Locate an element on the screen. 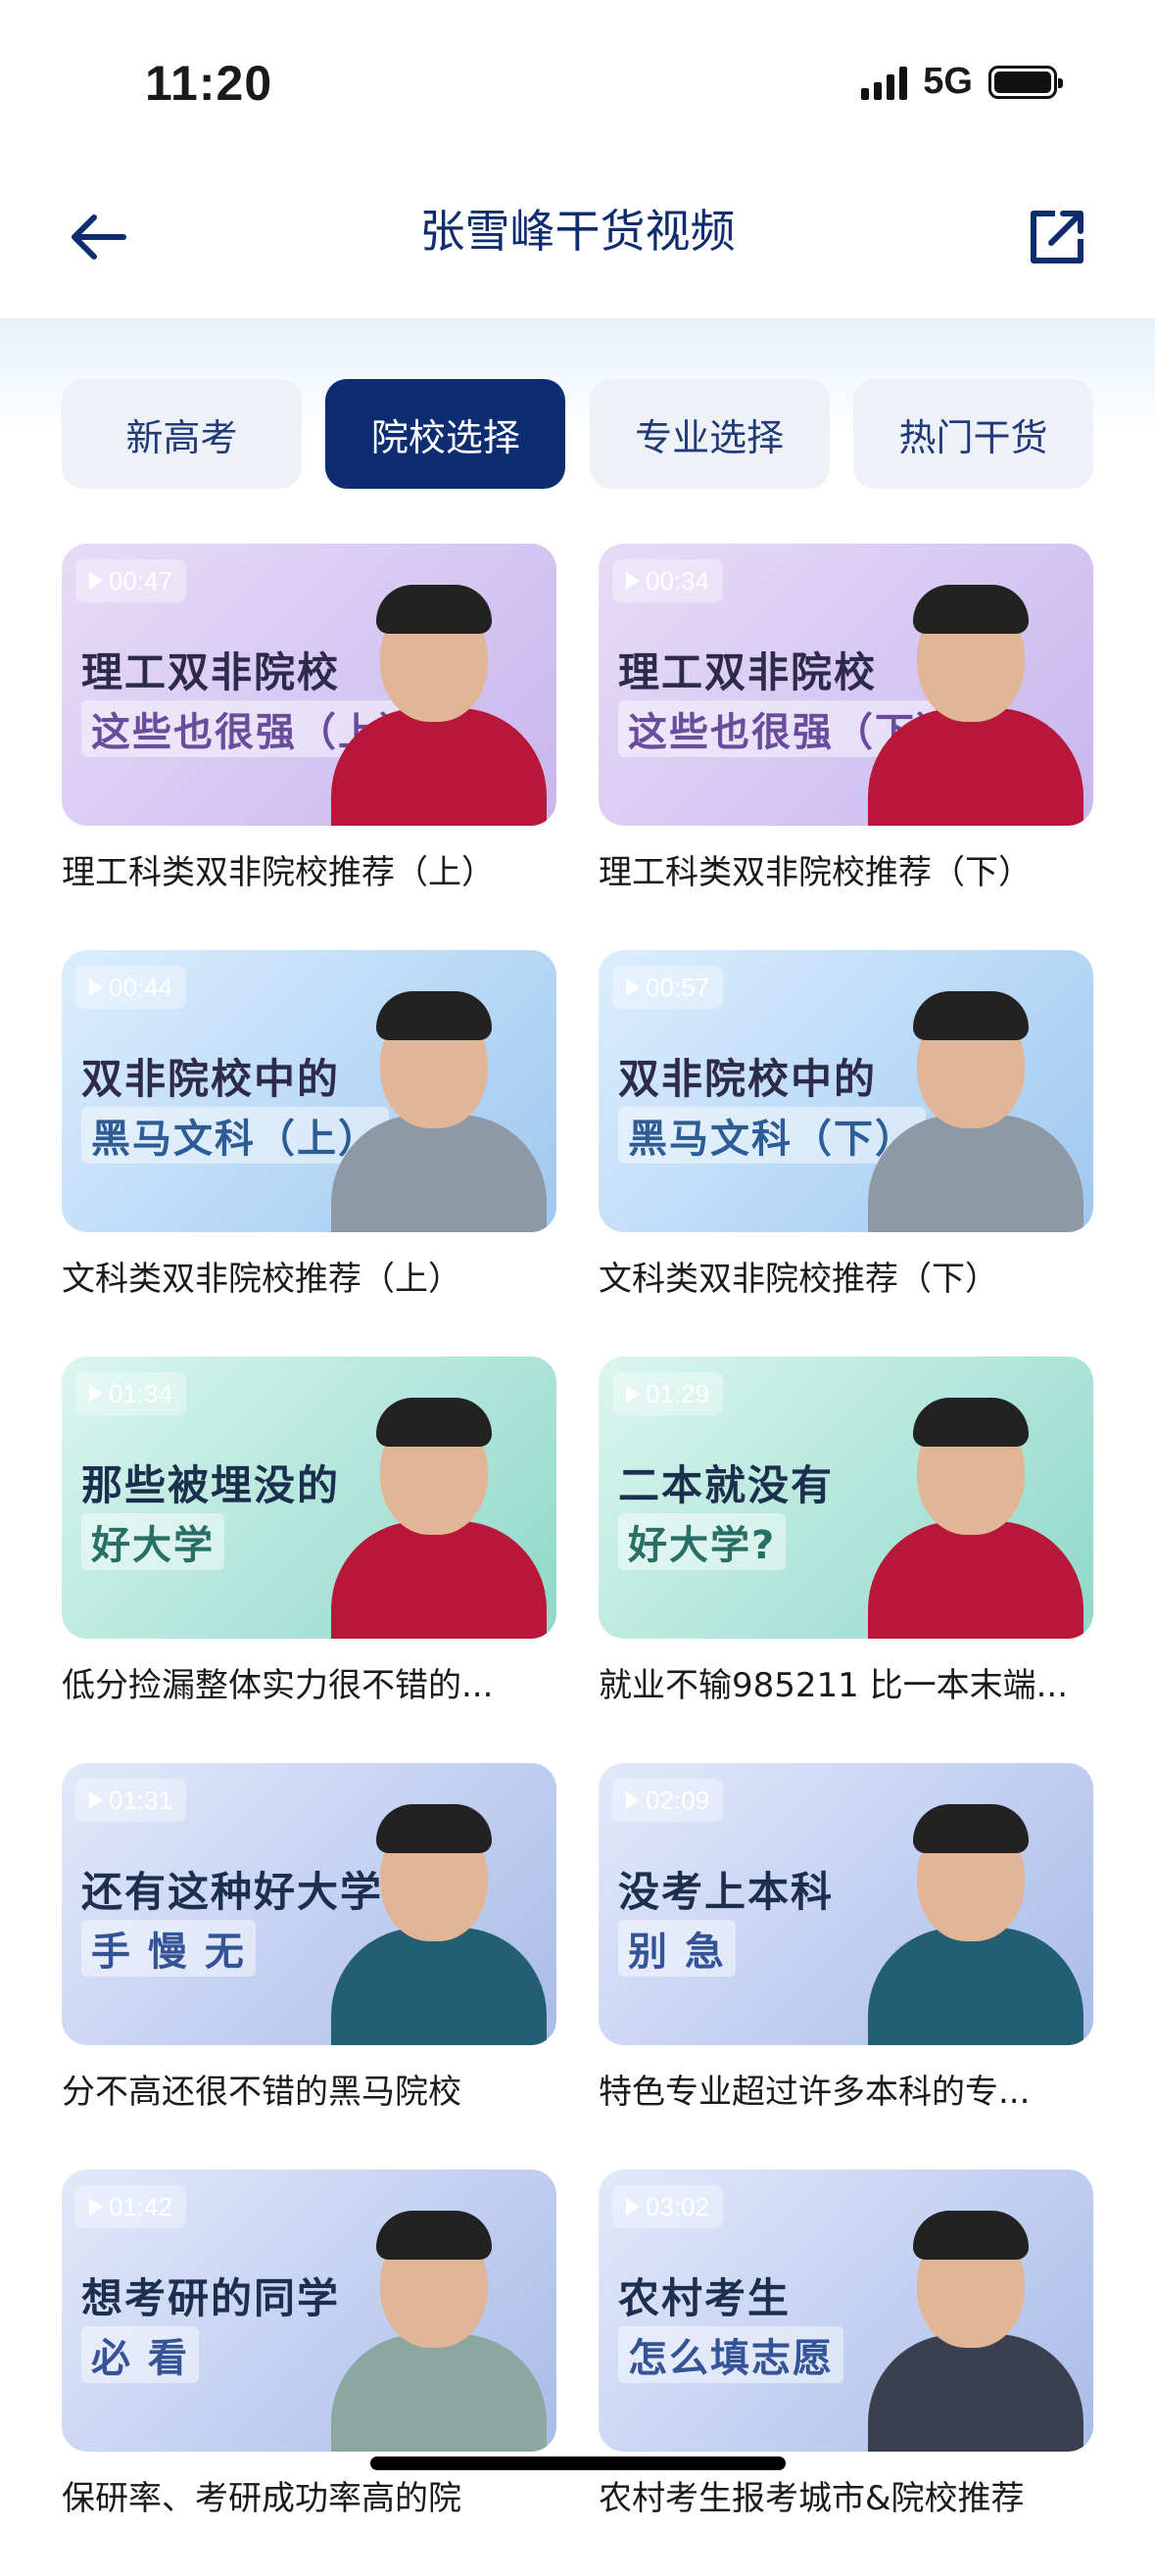 This screenshot has width=1155, height=2576. video-title: 理工科类双非院校推荐（下） is located at coordinates (846, 869).